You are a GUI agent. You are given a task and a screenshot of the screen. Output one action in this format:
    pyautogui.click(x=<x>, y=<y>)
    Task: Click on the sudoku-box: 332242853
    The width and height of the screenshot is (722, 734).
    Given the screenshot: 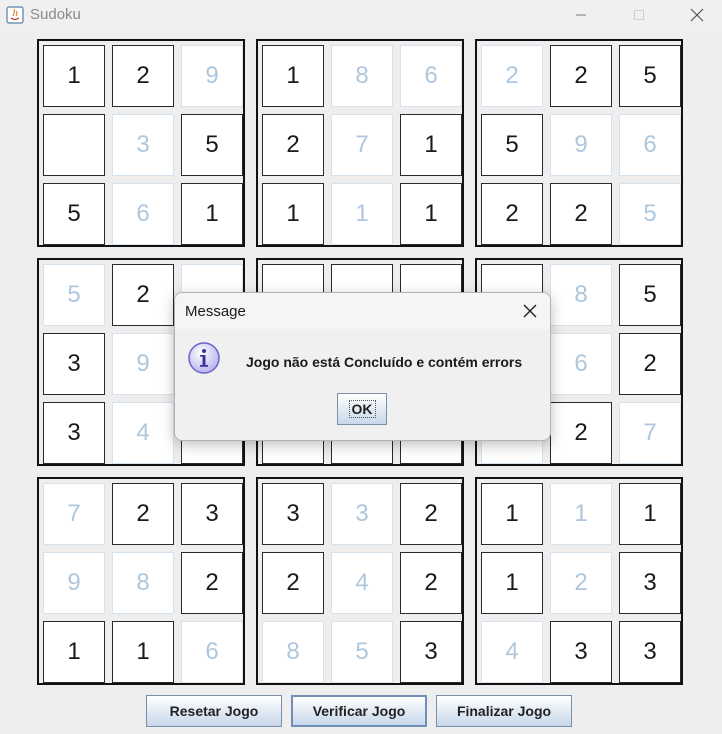 What is the action you would take?
    pyautogui.click(x=360, y=581)
    